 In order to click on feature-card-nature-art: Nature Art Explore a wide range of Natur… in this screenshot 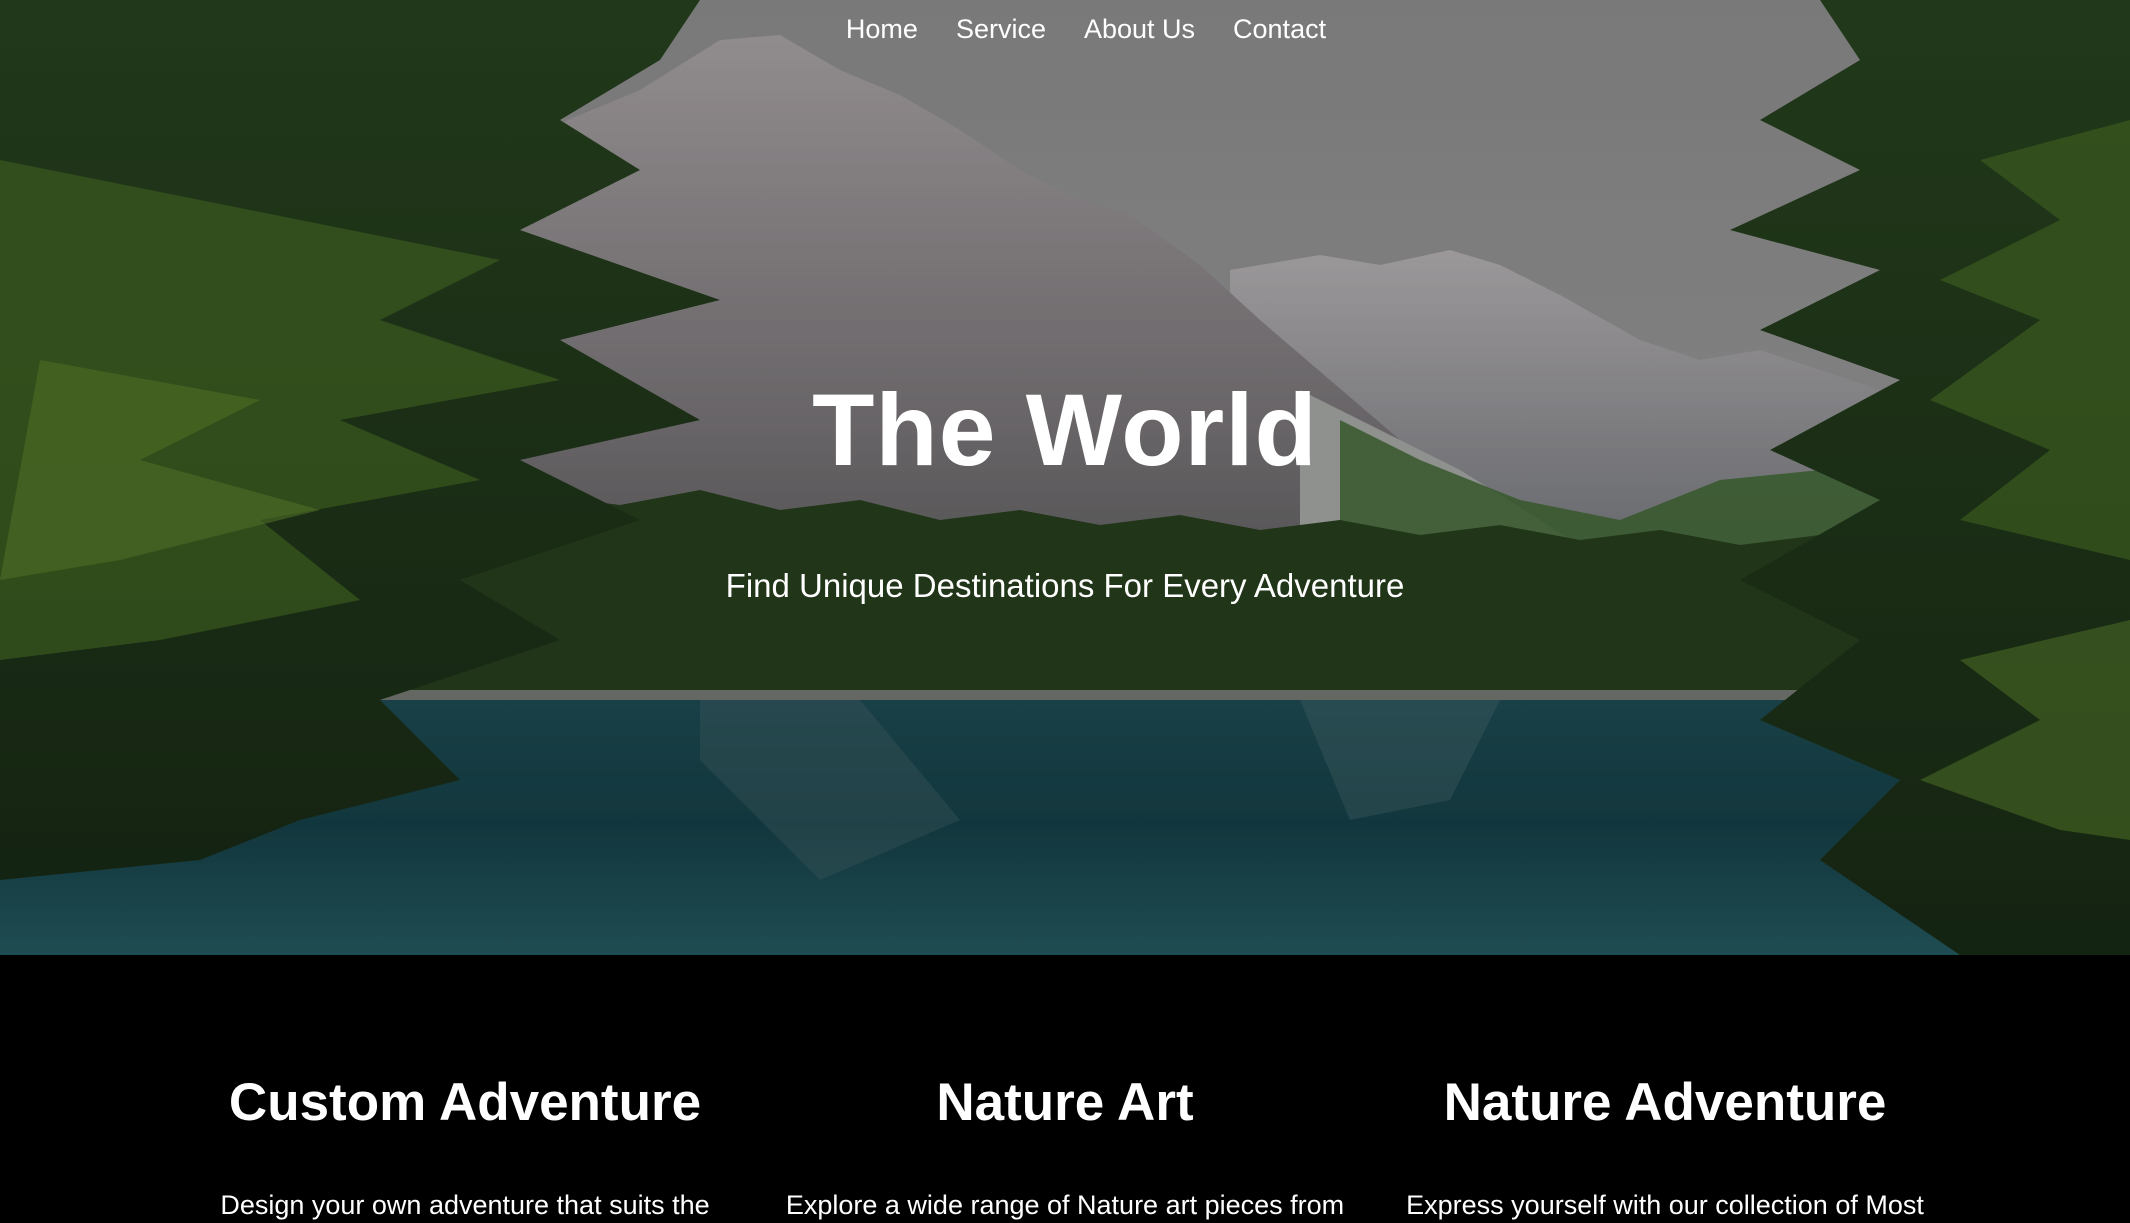, I will do `click(1065, 1087)`.